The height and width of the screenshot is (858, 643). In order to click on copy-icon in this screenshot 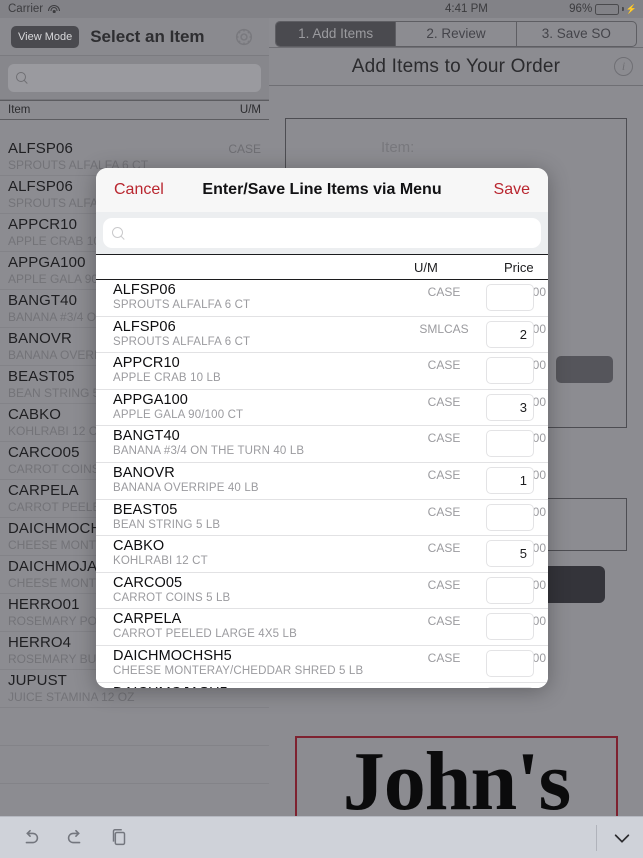, I will do `click(119, 838)`.